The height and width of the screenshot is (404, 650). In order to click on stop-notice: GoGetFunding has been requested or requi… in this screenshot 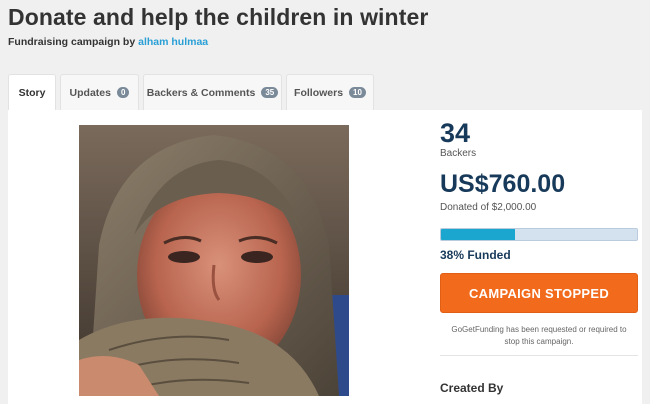, I will do `click(539, 336)`.